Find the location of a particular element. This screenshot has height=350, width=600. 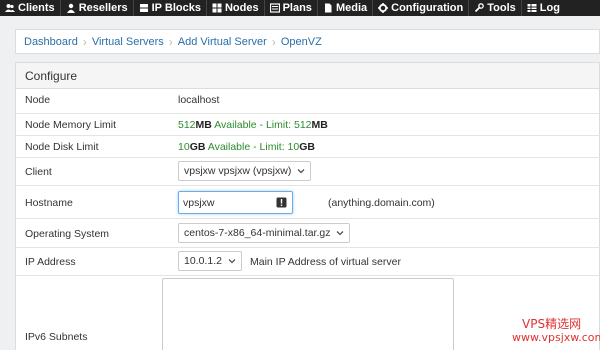

disk-limit-text: - Limit: is located at coordinates (269, 147).